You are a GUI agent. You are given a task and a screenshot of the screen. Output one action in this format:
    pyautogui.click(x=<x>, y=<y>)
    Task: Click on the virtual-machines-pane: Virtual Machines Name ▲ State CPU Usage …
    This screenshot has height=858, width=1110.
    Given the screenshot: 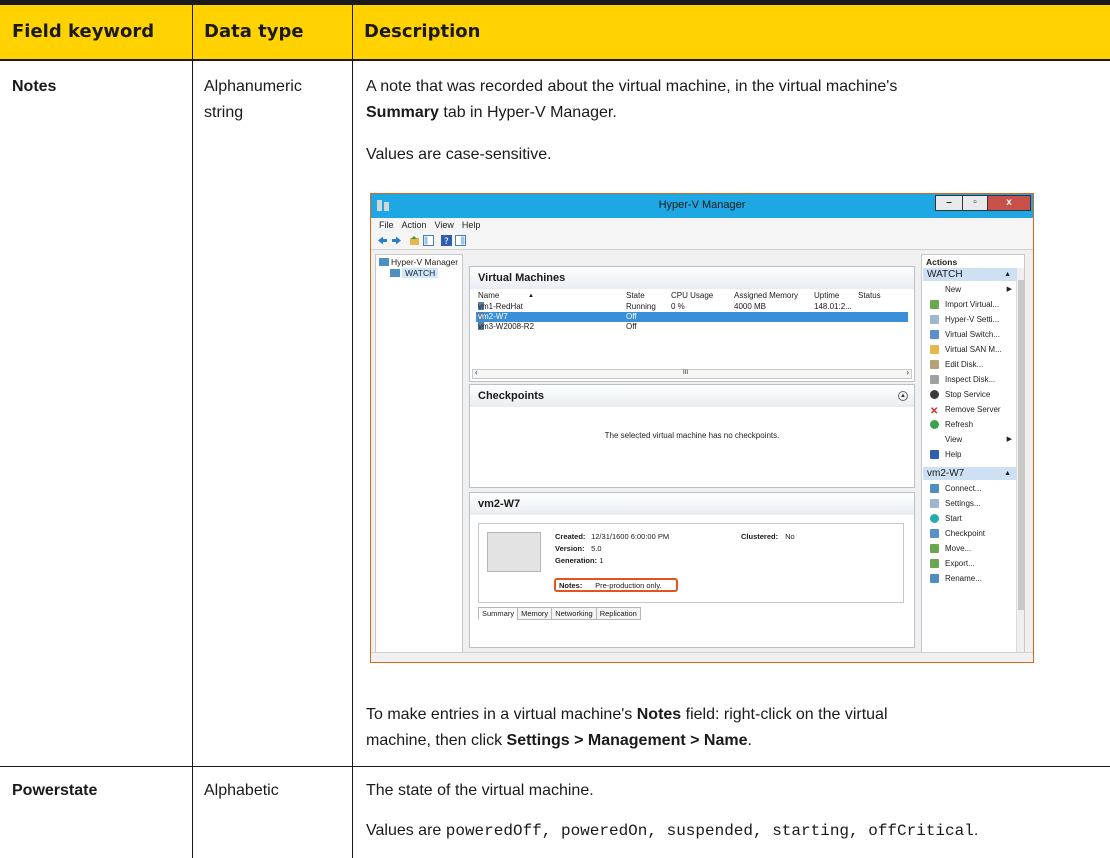 What is the action you would take?
    pyautogui.click(x=692, y=324)
    